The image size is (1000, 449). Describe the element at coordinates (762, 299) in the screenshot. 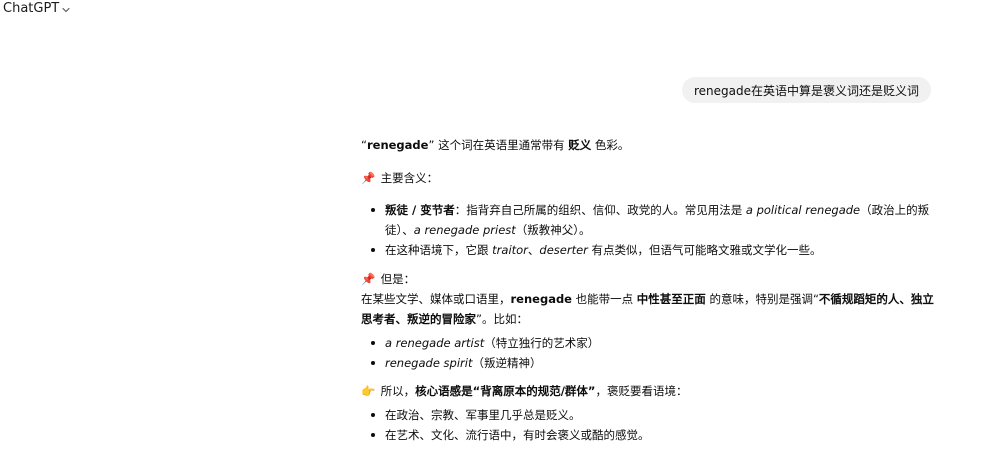

I see `paragraph-text: 的意味，特别是强调“` at that location.